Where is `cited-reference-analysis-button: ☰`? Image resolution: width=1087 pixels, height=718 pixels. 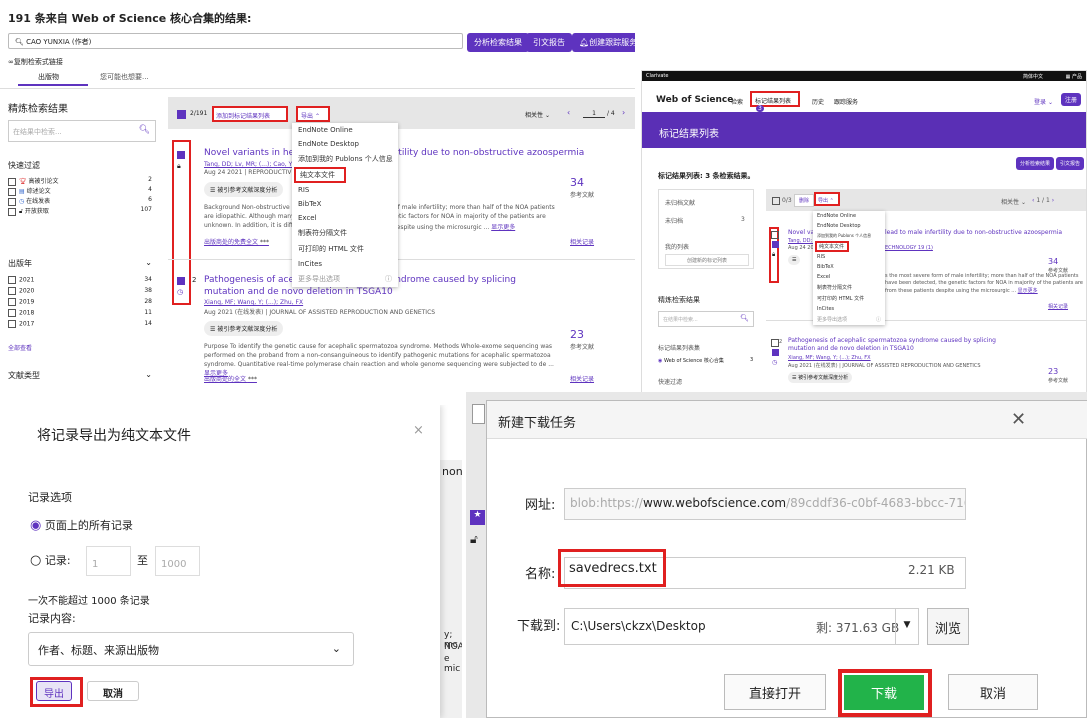 cited-reference-analysis-button: ☰ is located at coordinates (794, 260).